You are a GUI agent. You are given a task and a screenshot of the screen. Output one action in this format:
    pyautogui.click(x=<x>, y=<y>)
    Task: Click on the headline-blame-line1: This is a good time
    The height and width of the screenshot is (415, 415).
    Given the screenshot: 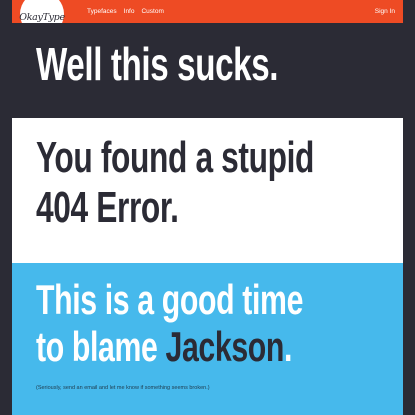 What is the action you would take?
    pyautogui.click(x=170, y=299)
    